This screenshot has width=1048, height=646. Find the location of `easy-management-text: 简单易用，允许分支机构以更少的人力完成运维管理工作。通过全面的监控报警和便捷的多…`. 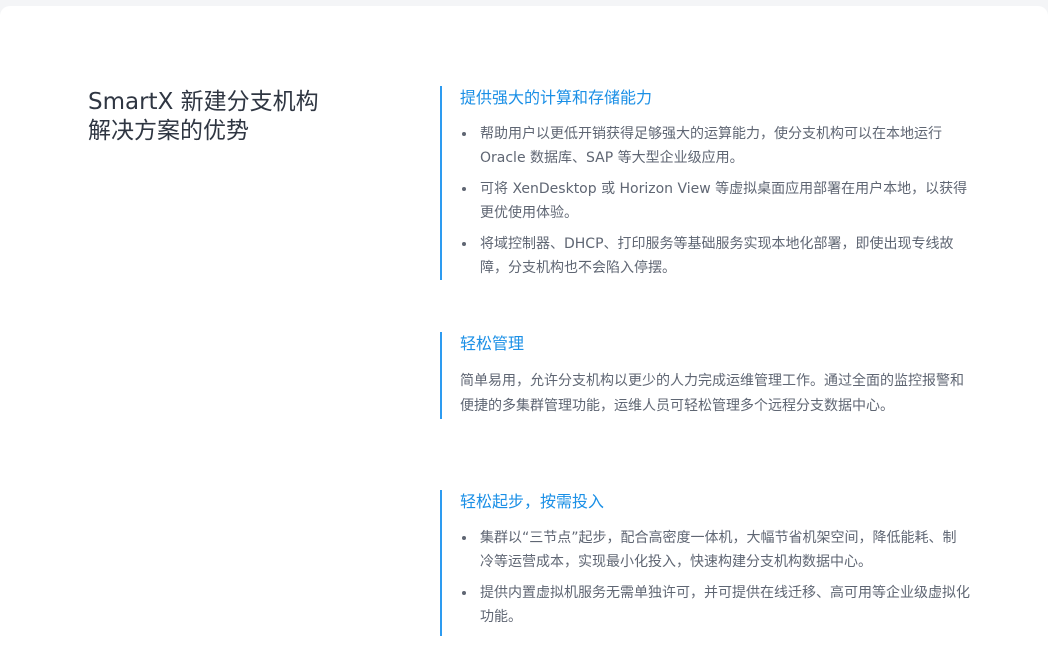

easy-management-text: 简单易用，允许分支机构以更少的人力完成运维管理工作。通过全面的监控报警和便捷的多… is located at coordinates (712, 393).